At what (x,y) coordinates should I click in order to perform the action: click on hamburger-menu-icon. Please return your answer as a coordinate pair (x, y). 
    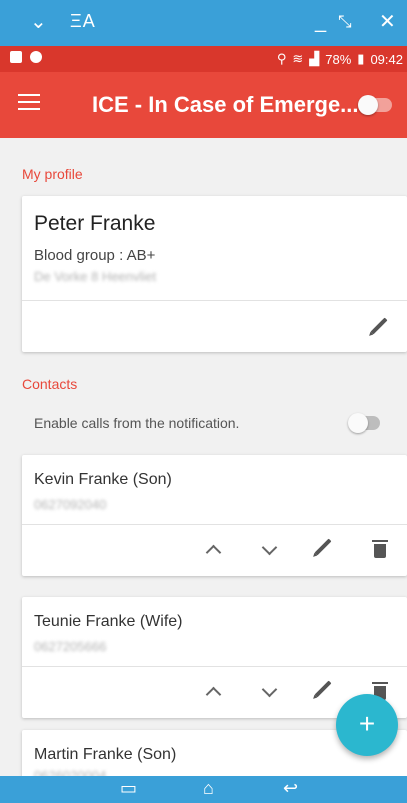
    Looking at the image, I should click on (29, 103).